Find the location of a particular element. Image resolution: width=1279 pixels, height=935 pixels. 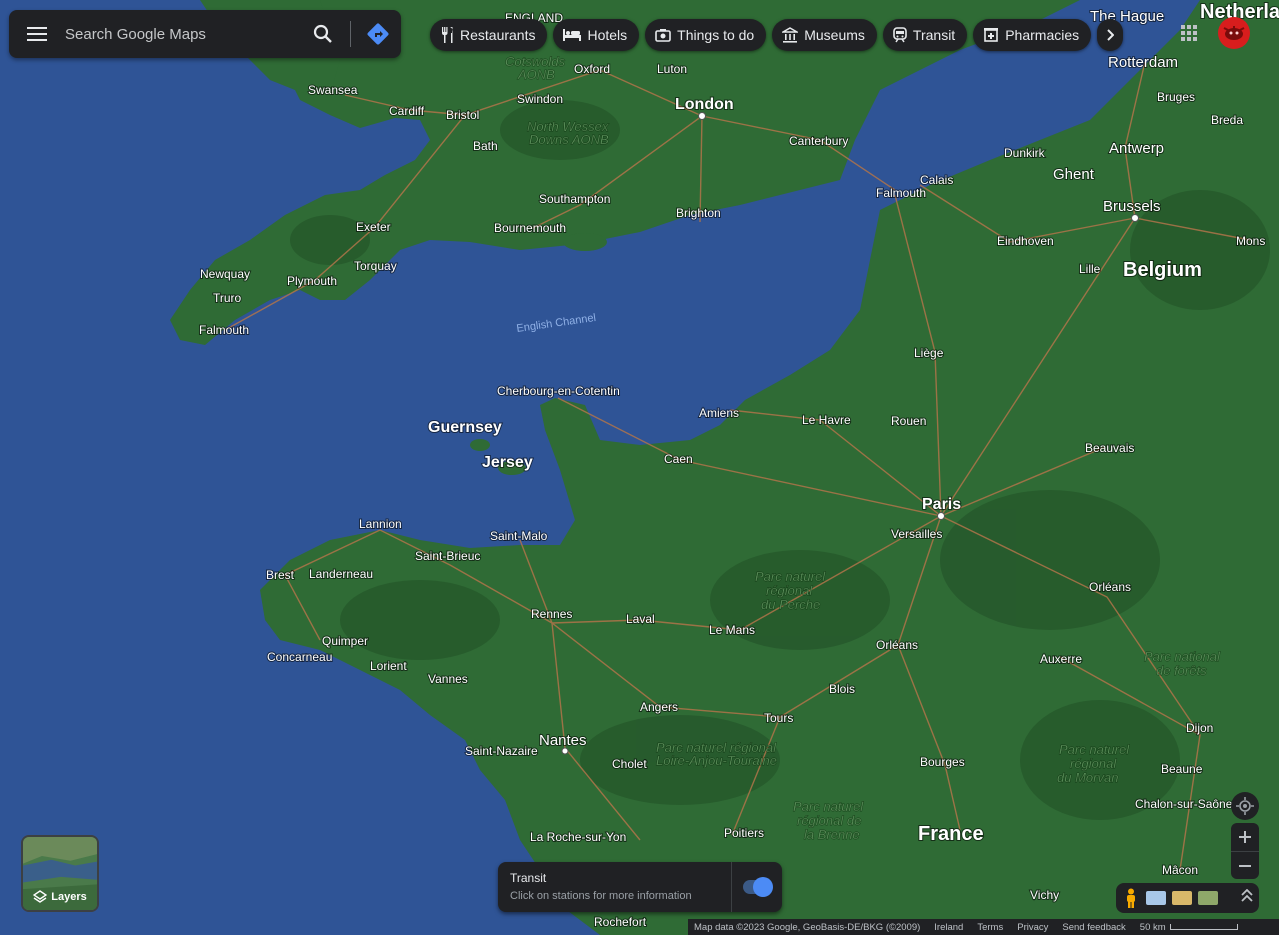

label-versailles: Versailles is located at coordinates (916, 534).